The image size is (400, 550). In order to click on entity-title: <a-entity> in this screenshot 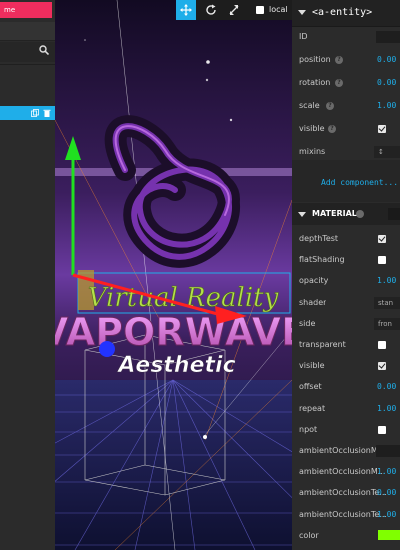, I will do `click(342, 12)`.